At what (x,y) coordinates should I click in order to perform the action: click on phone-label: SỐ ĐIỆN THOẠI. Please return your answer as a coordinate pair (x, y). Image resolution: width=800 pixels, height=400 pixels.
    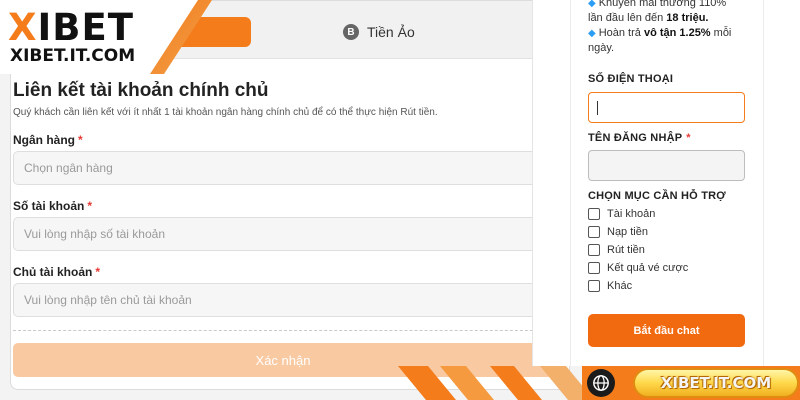
    Looking at the image, I should click on (631, 79).